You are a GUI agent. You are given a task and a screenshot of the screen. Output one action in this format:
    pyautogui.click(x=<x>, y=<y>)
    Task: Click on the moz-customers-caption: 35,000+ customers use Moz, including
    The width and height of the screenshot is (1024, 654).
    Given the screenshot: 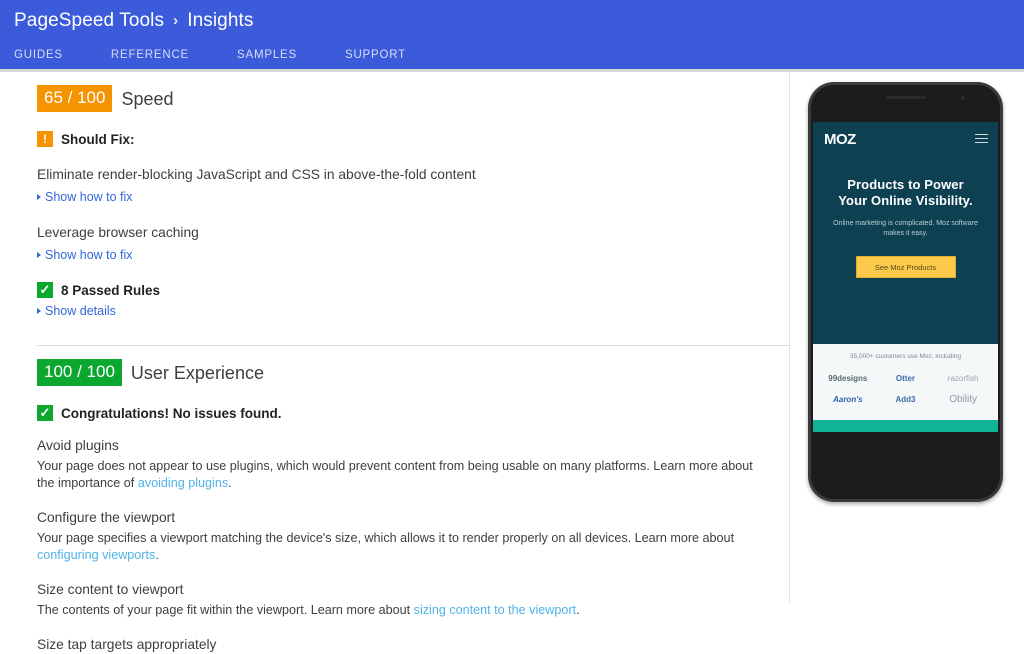 What is the action you would take?
    pyautogui.click(x=905, y=356)
    